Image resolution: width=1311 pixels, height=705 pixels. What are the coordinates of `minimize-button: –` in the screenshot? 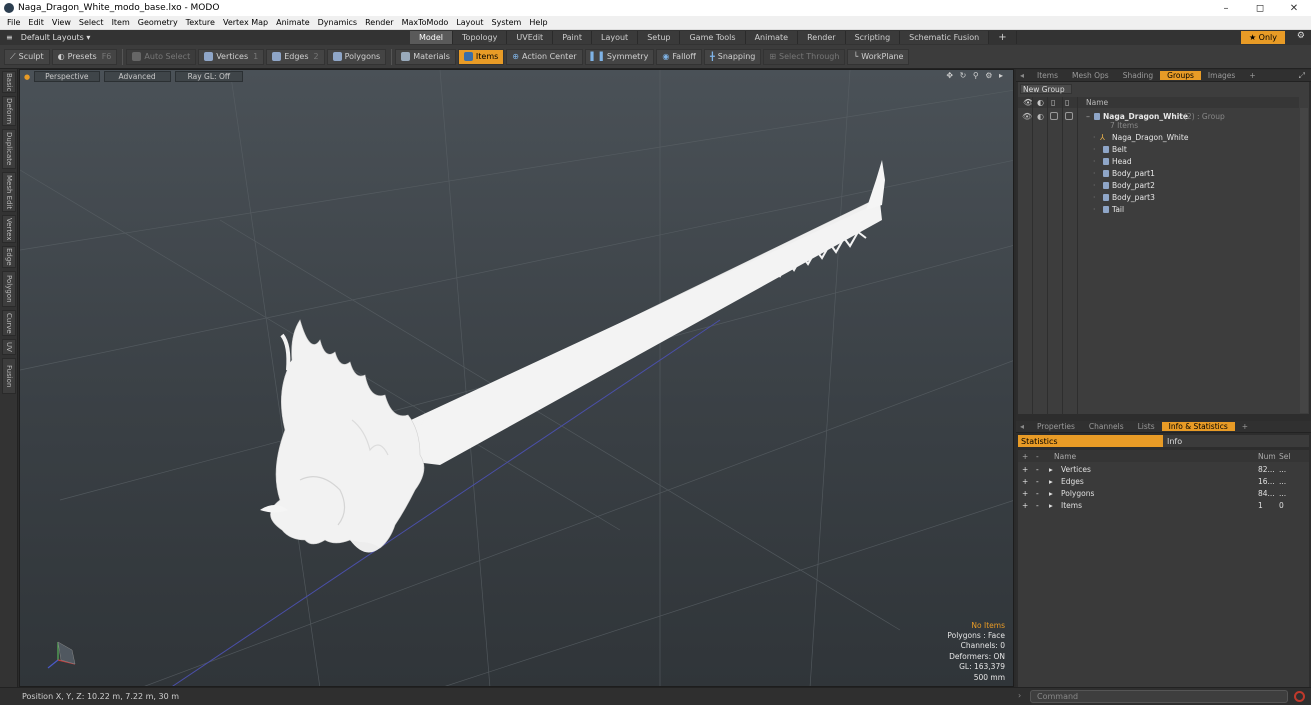 It's located at (1226, 8).